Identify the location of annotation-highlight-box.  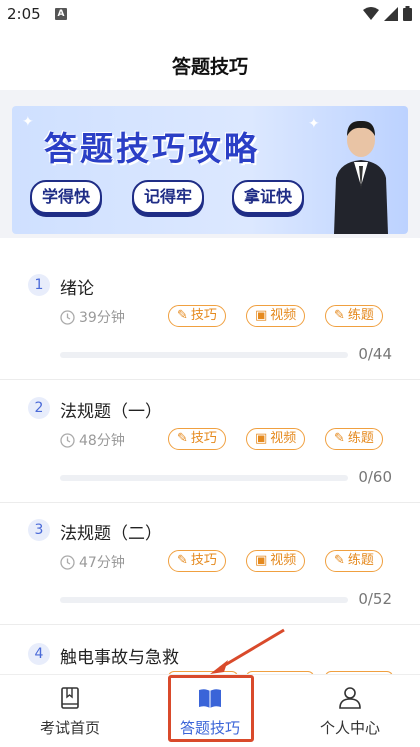
(211, 708).